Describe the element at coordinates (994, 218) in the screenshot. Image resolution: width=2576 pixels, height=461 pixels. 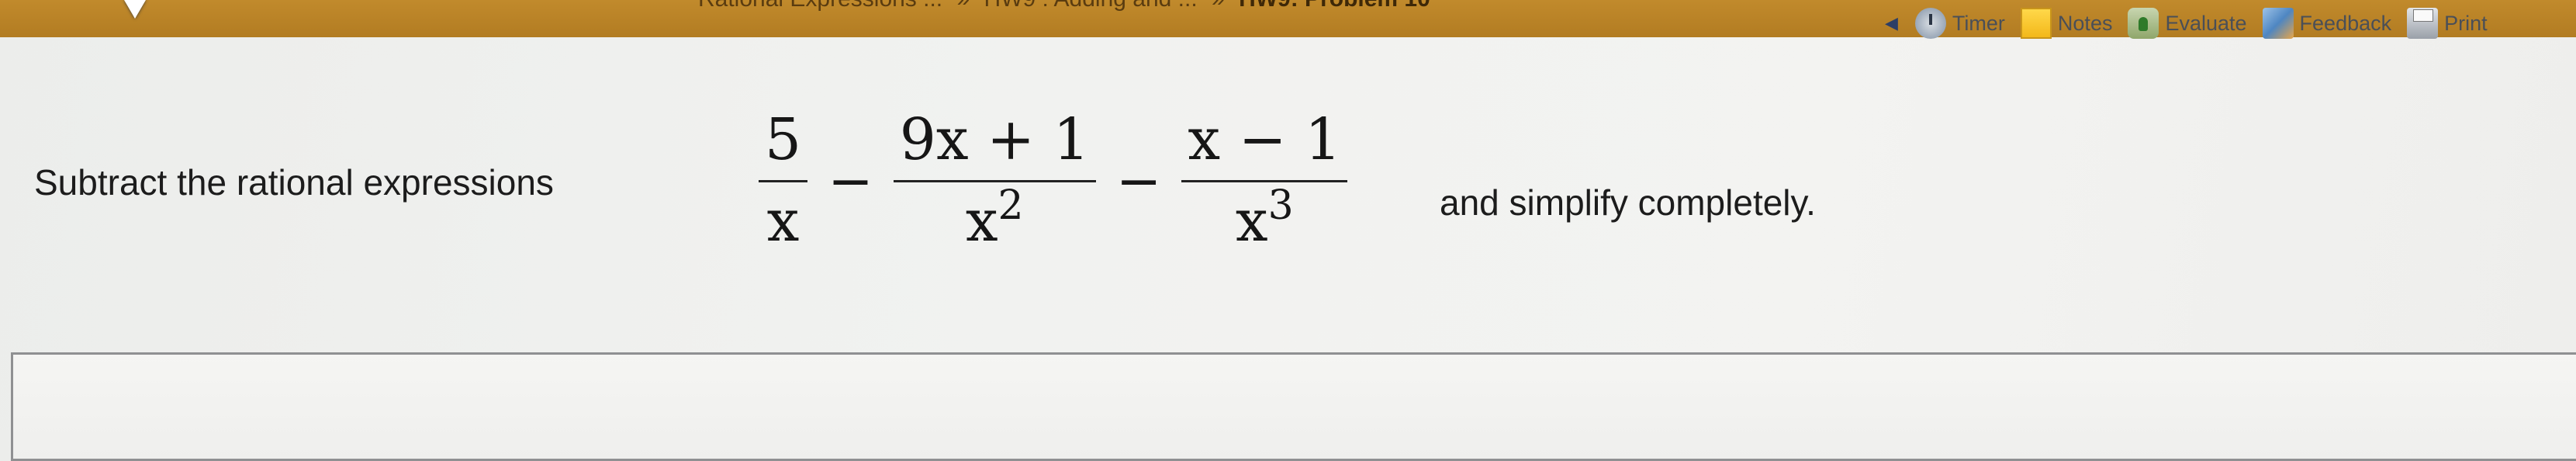
I see `fraction-2-denominator: x2` at that location.